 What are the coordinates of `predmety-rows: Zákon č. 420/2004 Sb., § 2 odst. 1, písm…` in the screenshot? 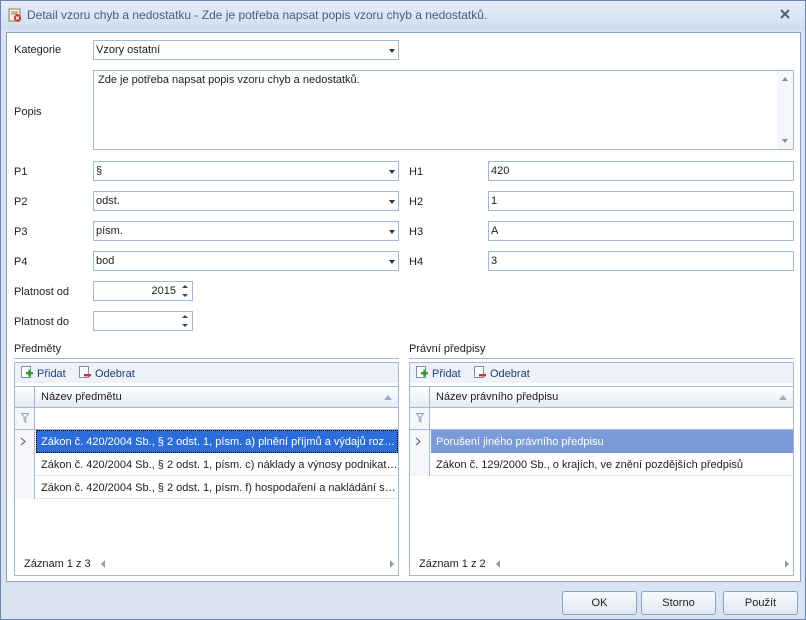 It's located at (206, 464).